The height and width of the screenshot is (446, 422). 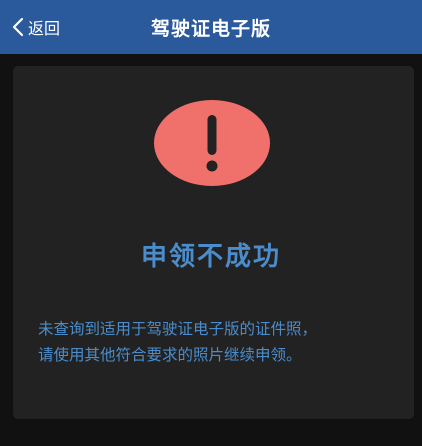 What do you see at coordinates (213, 342) in the screenshot?
I see `result-message: 未查询到适用于驾驶证电子版的证件照， 请使用其他符合要求的照片继续申领。` at bounding box center [213, 342].